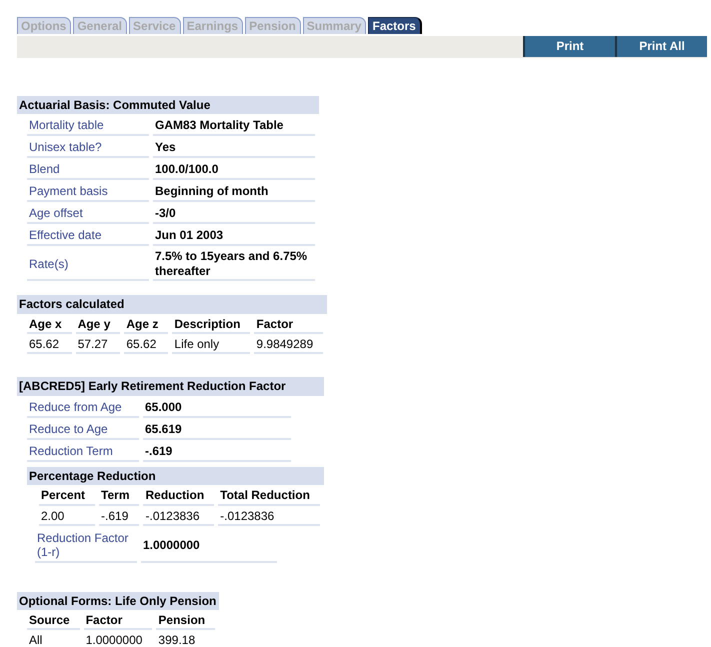 The height and width of the screenshot is (647, 711). What do you see at coordinates (661, 46) in the screenshot?
I see `print-button: Print All` at bounding box center [661, 46].